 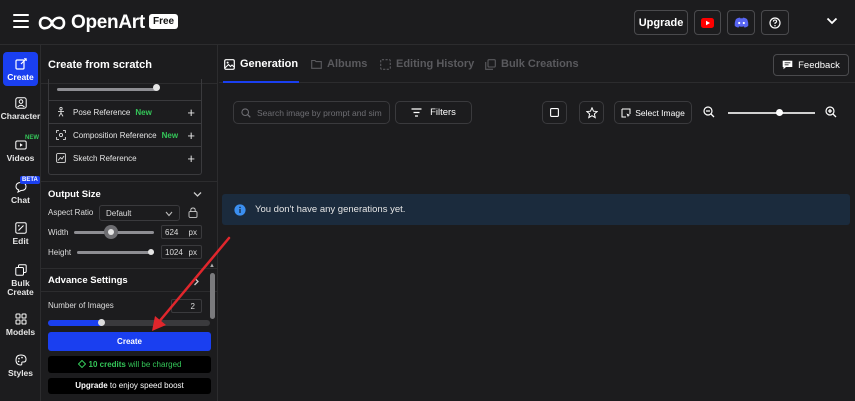 What do you see at coordinates (192, 232) in the screenshot?
I see `width-unit: px` at bounding box center [192, 232].